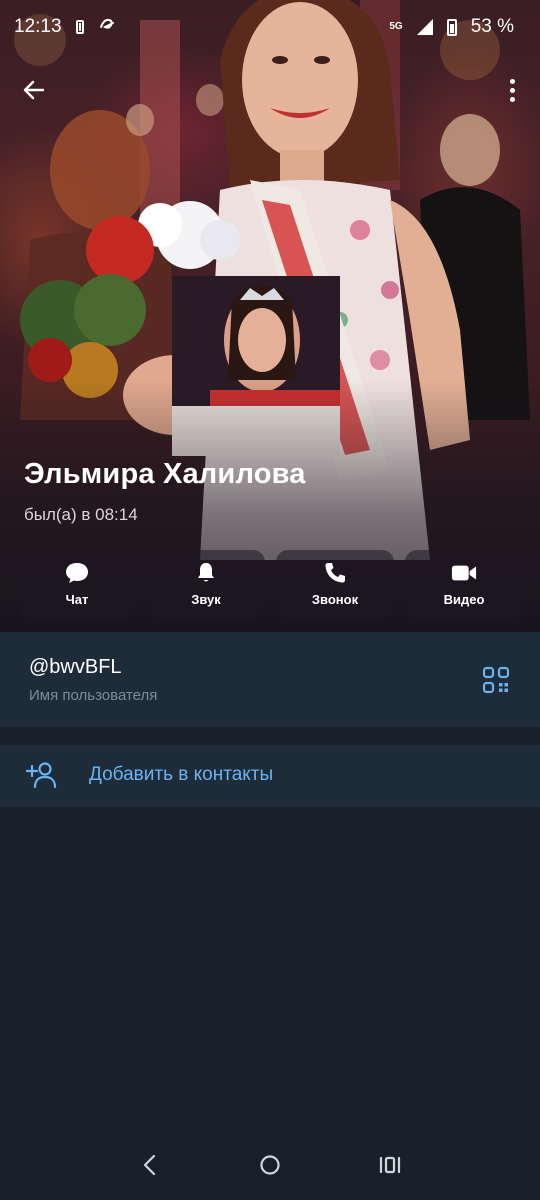 The width and height of the screenshot is (540, 1200). Describe the element at coordinates (77, 599) in the screenshot. I see `chat-label: Чат` at that location.